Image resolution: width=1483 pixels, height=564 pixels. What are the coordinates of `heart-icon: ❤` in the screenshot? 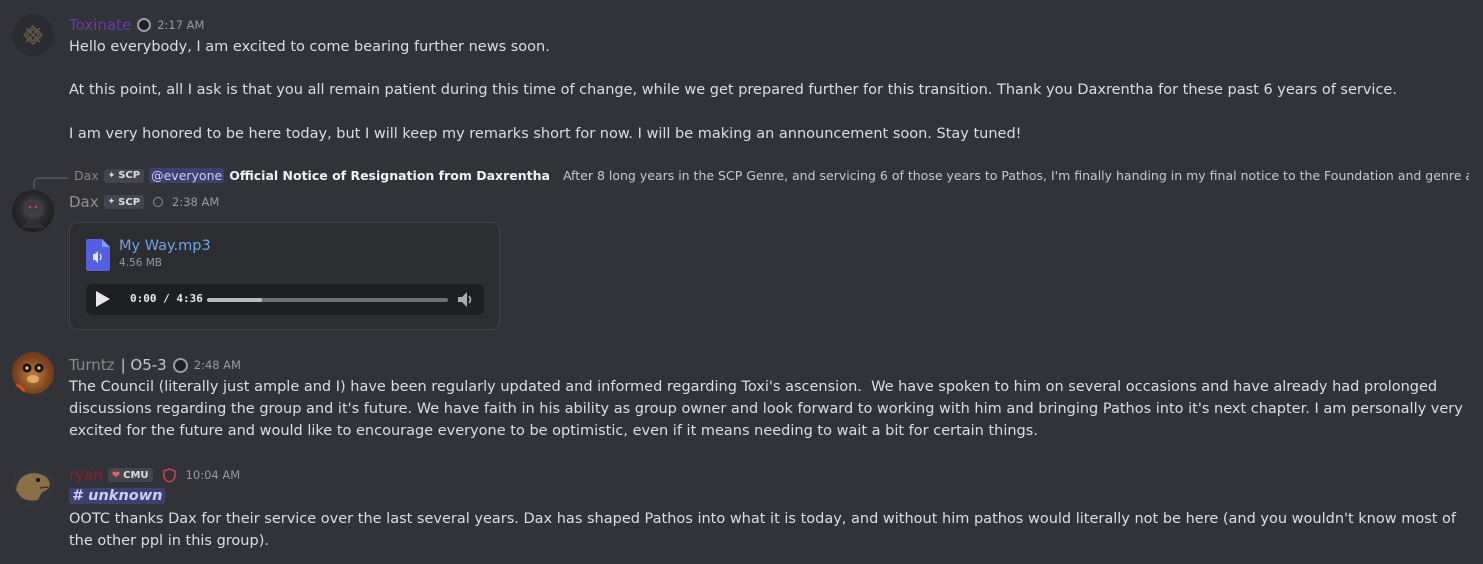 It's located at (116, 475).